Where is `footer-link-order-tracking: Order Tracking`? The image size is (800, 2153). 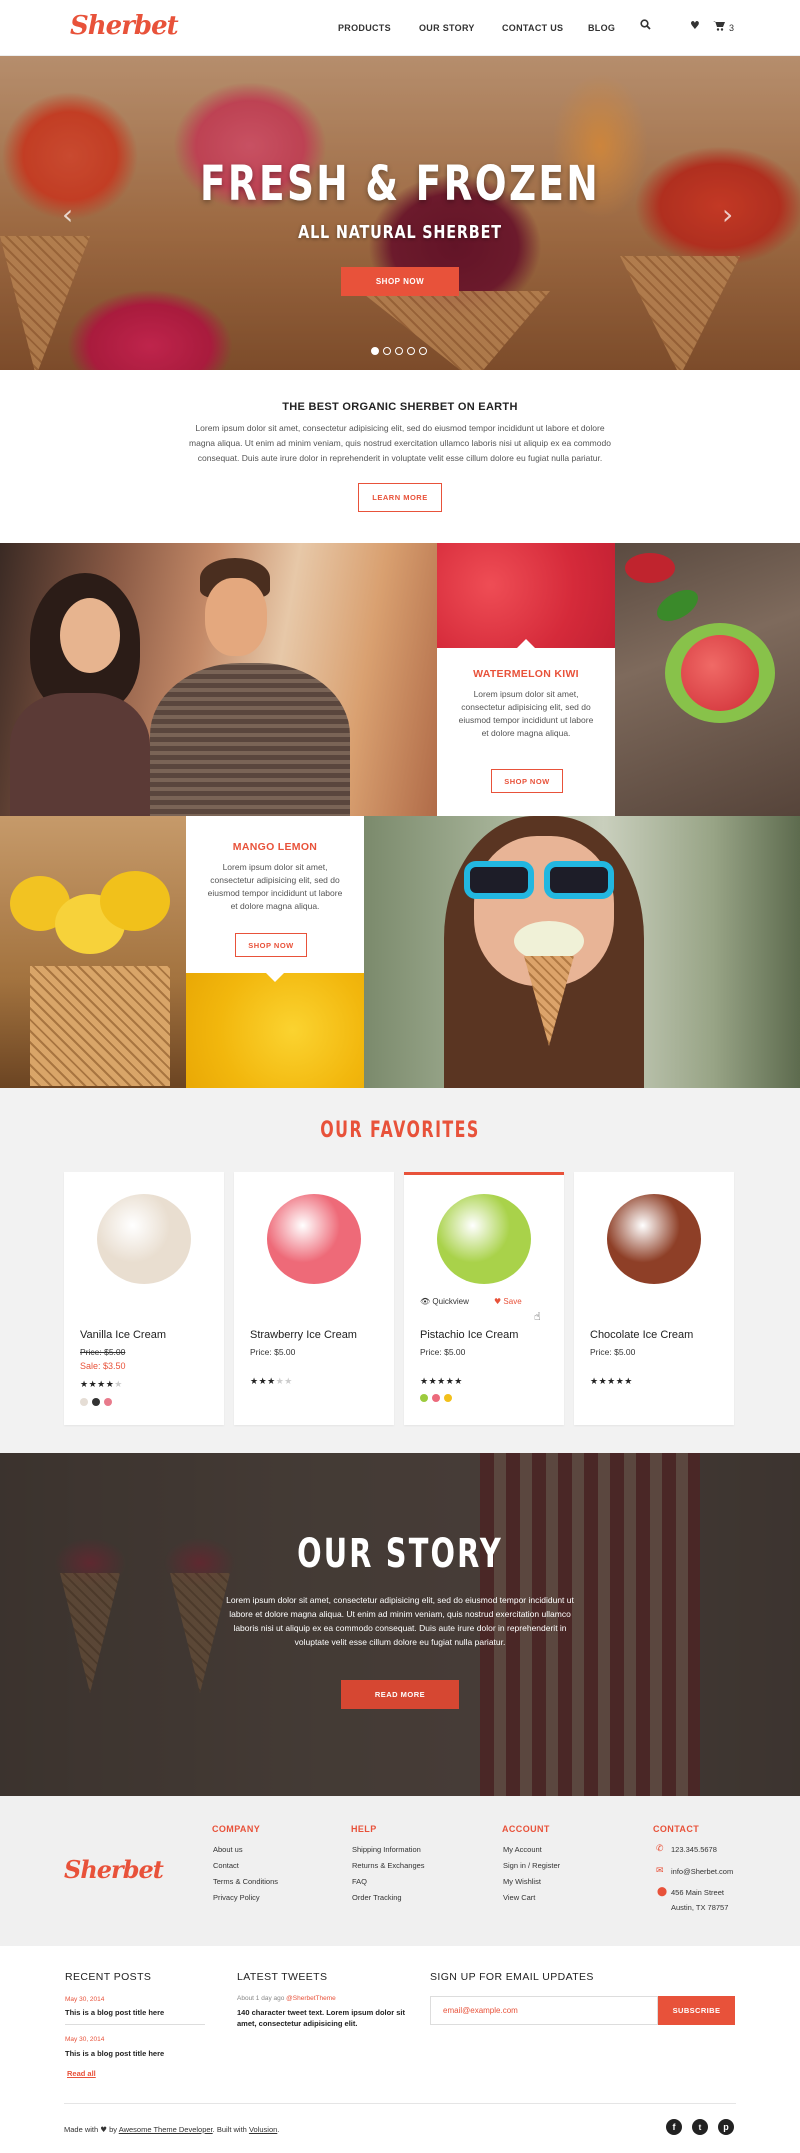 footer-link-order-tracking: Order Tracking is located at coordinates (377, 1897).